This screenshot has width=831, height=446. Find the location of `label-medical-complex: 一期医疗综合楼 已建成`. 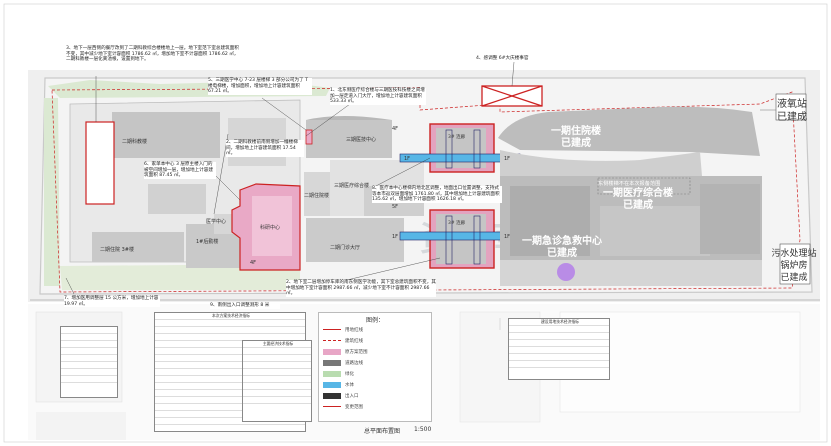

label-medical-complex: 一期医疗综合楼 已建成 is located at coordinates (638, 199).